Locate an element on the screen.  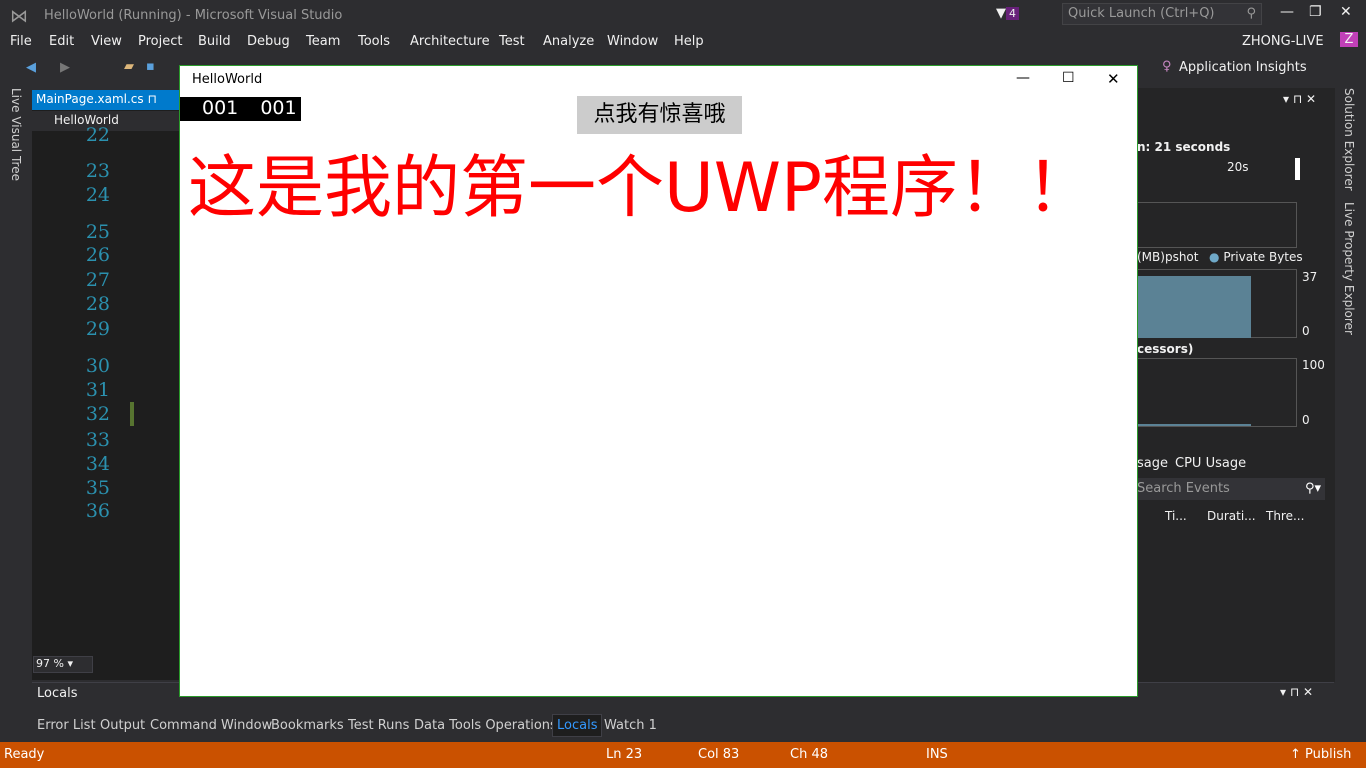
visual-studio-logo-icon: ⋈ is located at coordinates (19, 16).